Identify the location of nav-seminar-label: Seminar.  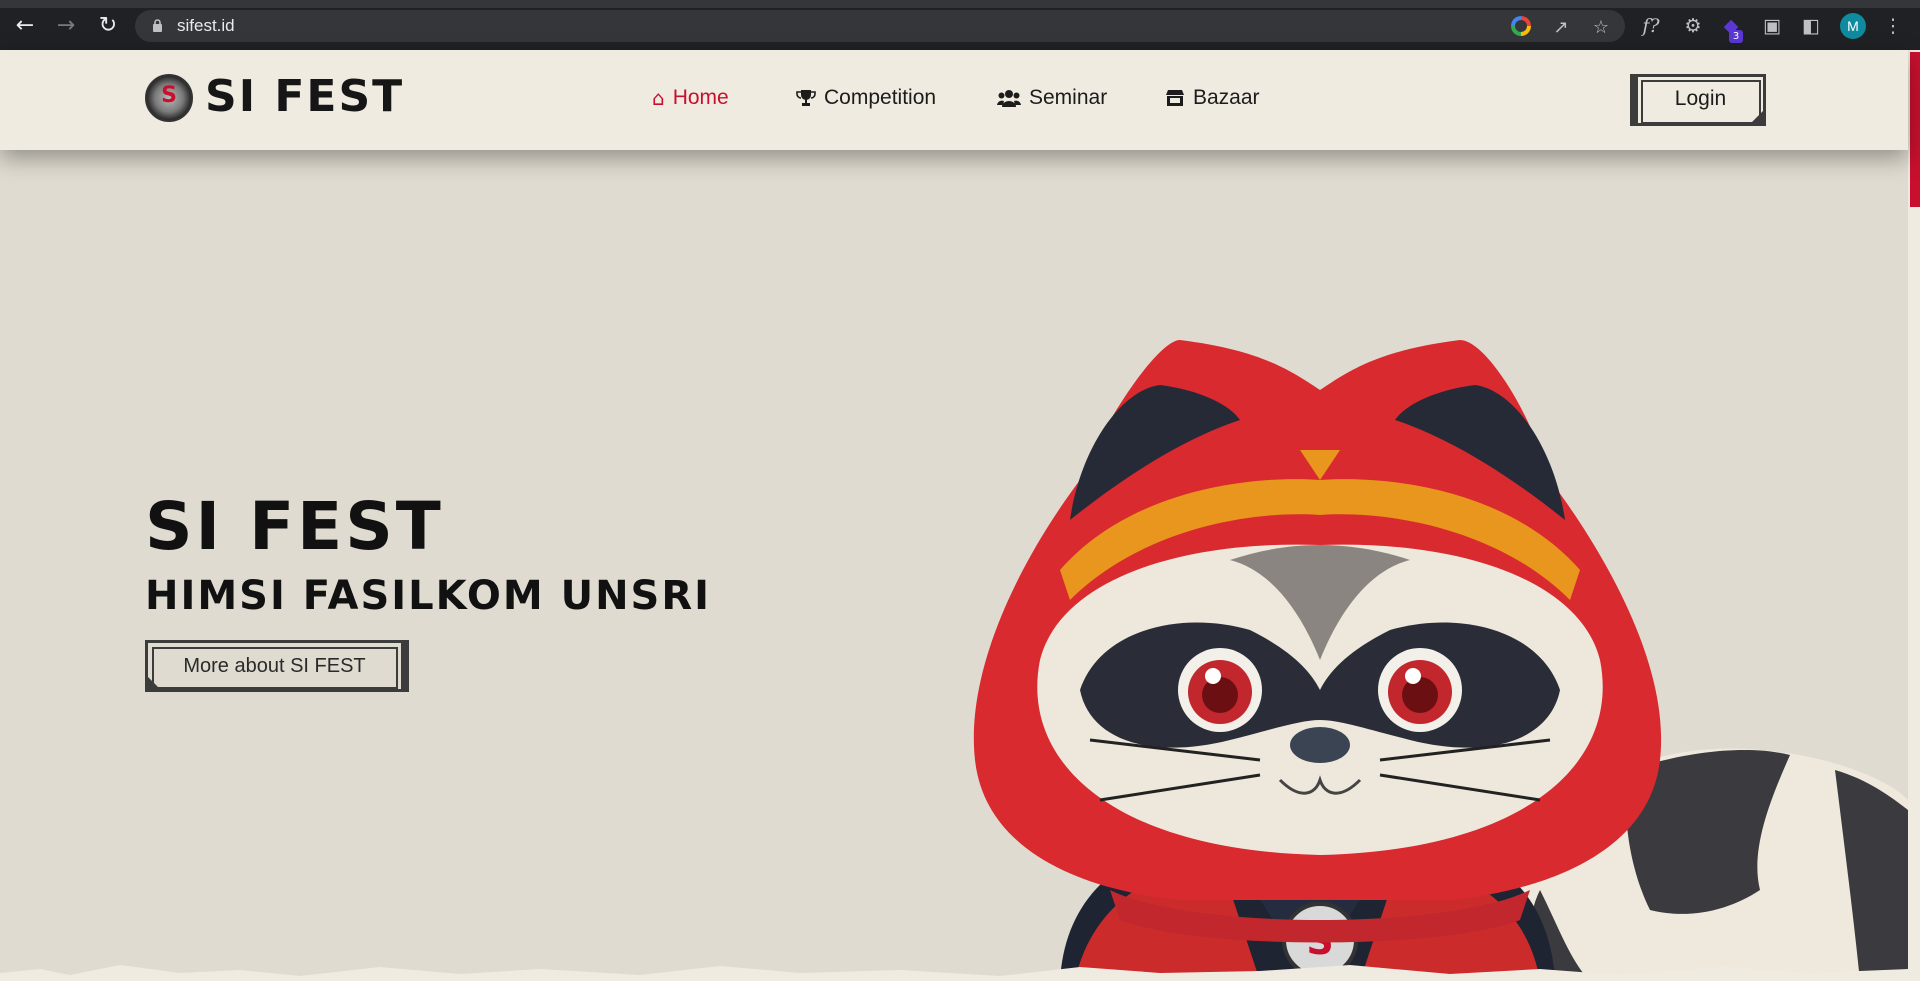
(1068, 97).